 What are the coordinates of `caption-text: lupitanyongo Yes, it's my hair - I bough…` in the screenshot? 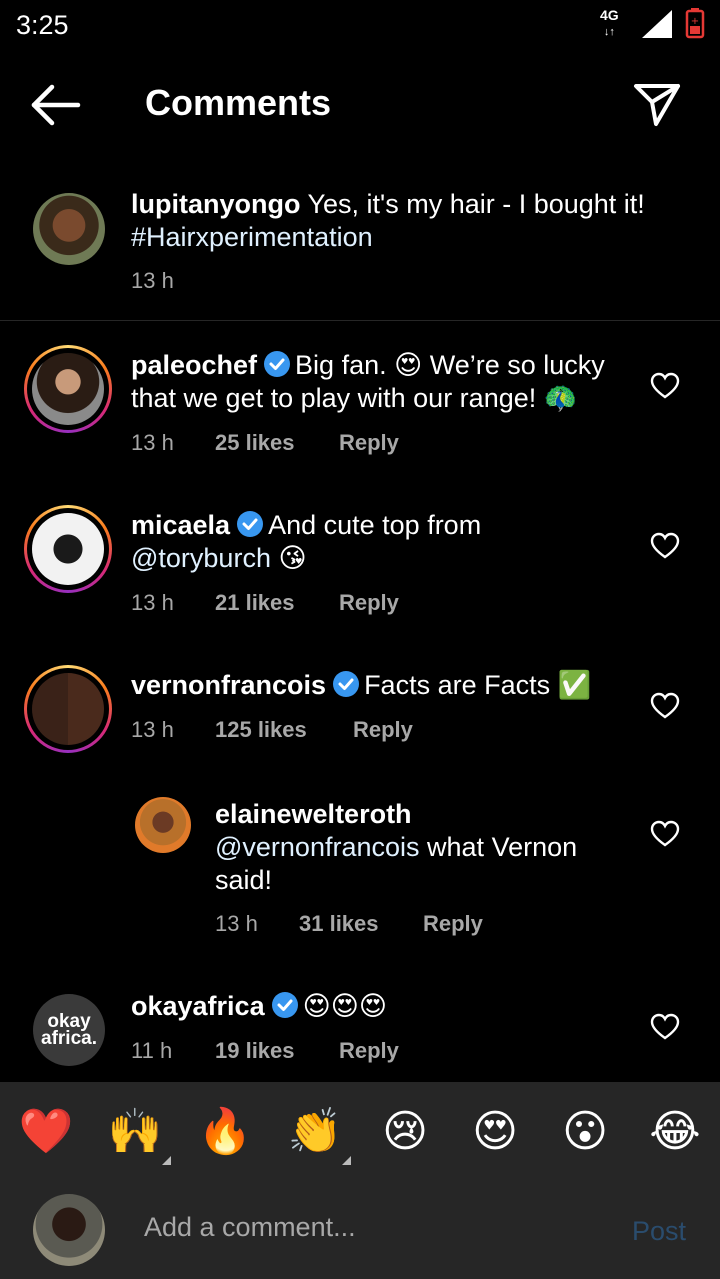 It's located at (411, 221).